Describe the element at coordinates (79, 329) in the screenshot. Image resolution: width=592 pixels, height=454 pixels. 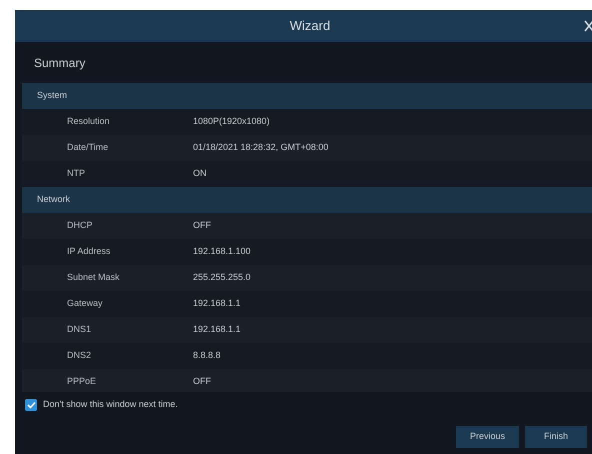
I see `setting-label: DNS1` at that location.